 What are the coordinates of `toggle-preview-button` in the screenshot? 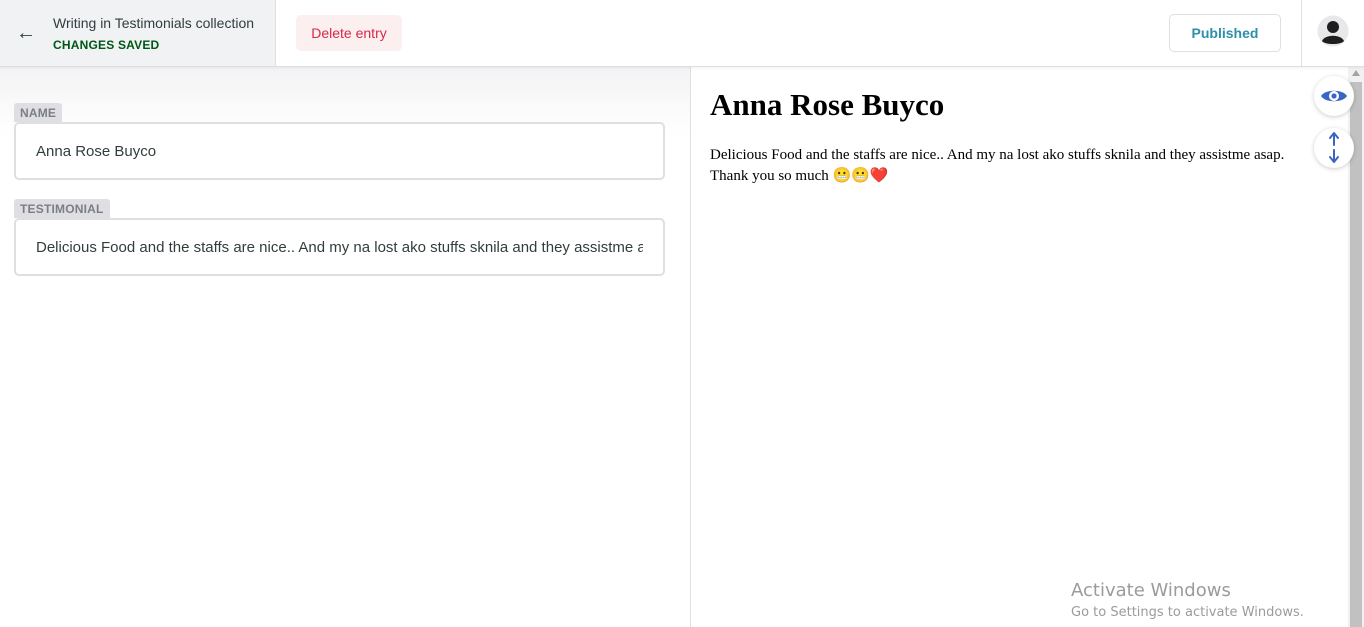 It's located at (1334, 96).